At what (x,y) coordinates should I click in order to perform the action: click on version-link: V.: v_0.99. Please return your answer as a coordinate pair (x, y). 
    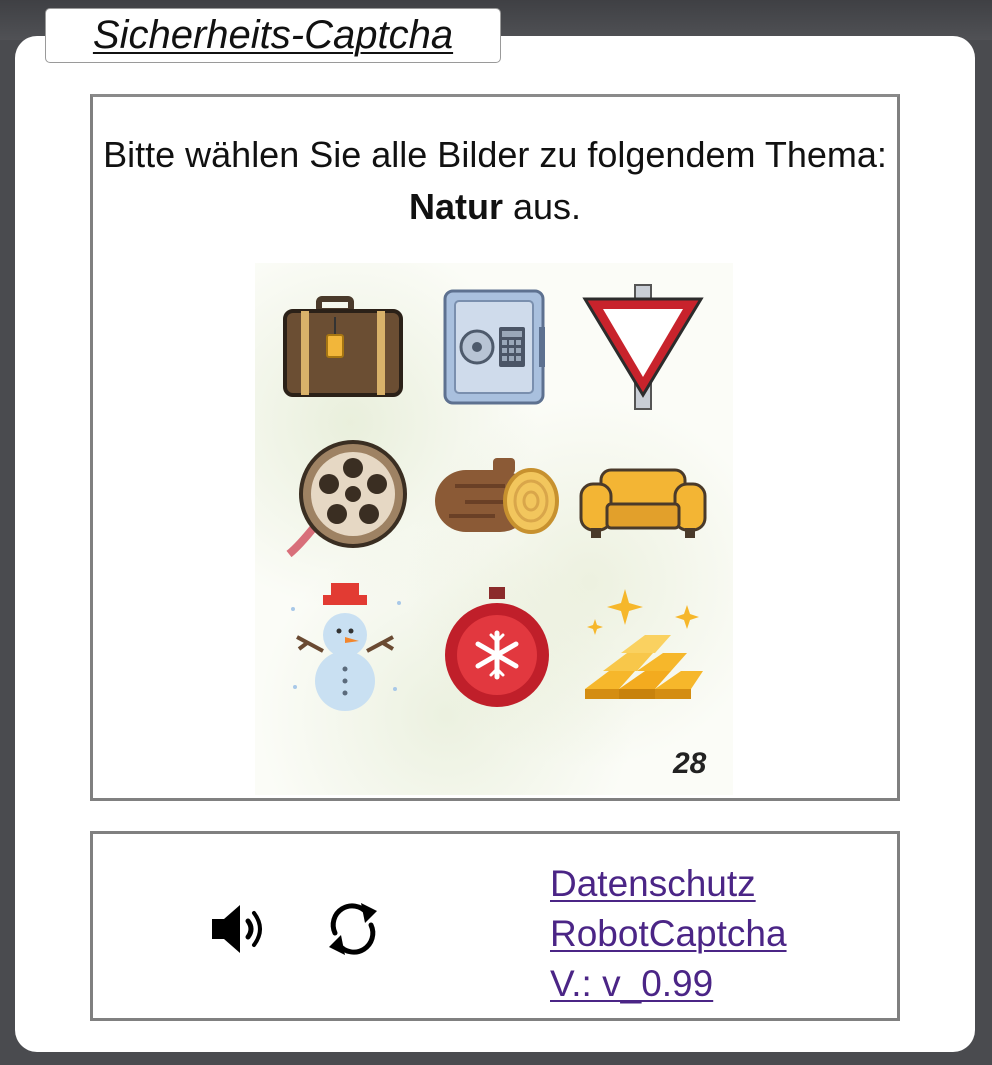
    Looking at the image, I should click on (668, 984).